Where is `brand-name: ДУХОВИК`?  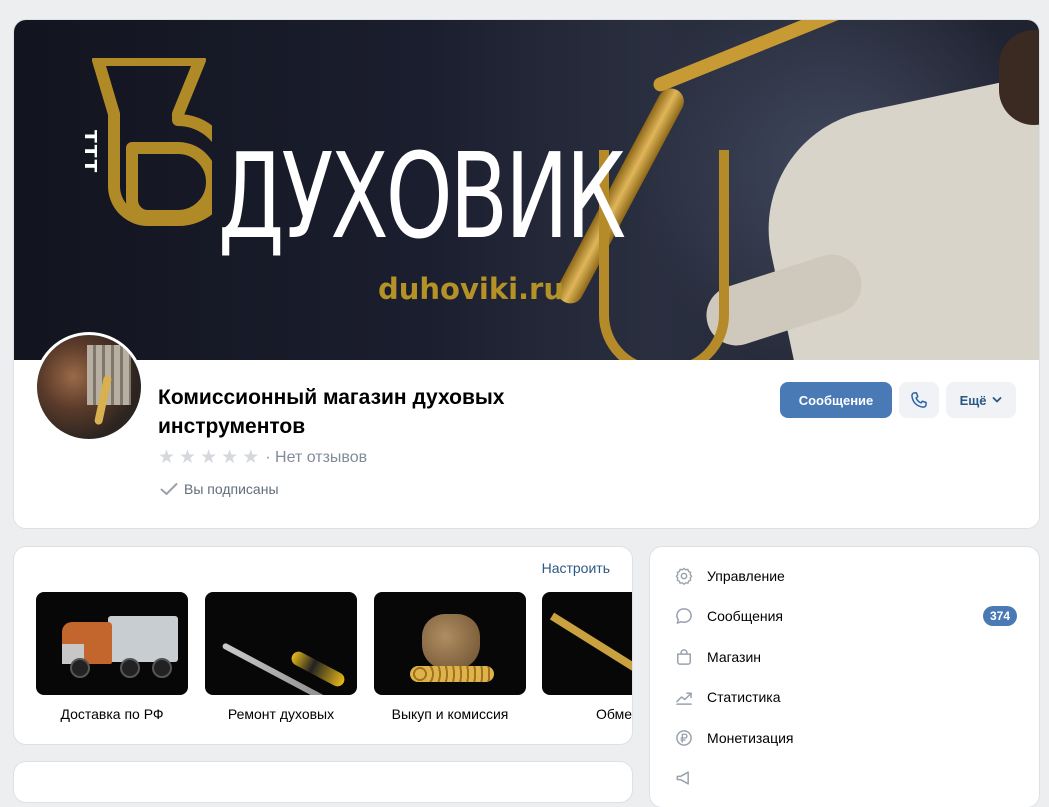
brand-name: ДУХОВИК is located at coordinates (422, 196).